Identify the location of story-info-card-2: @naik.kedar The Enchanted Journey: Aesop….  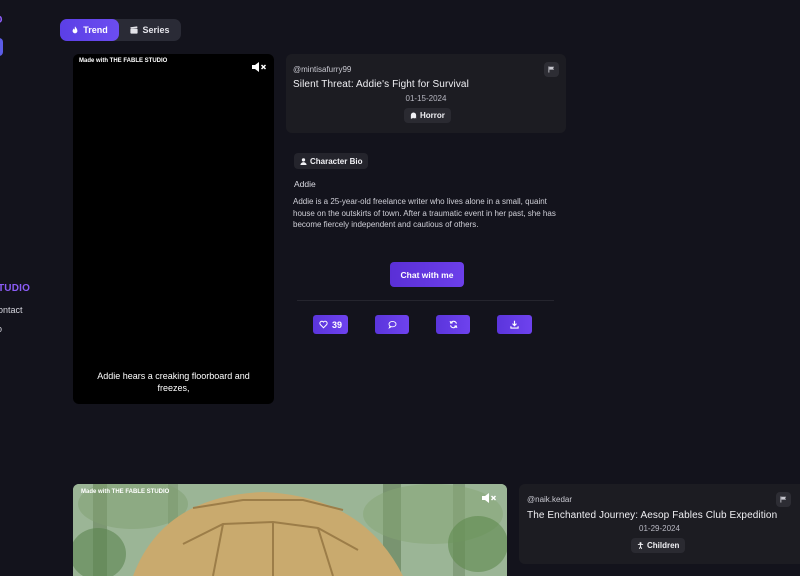
(659, 524).